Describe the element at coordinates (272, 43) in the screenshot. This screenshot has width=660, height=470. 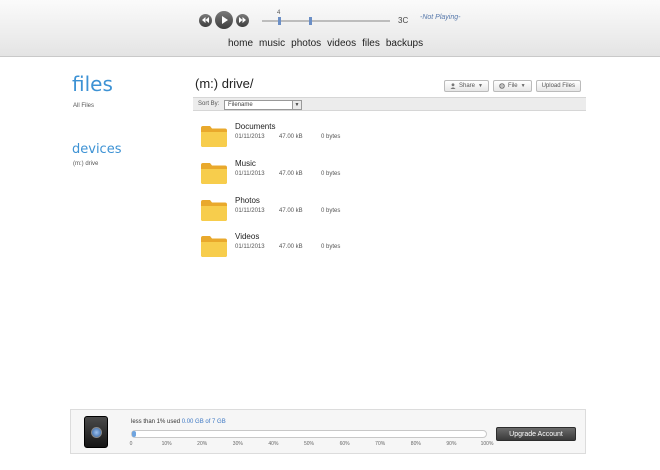
I see `nav-music: music` at that location.